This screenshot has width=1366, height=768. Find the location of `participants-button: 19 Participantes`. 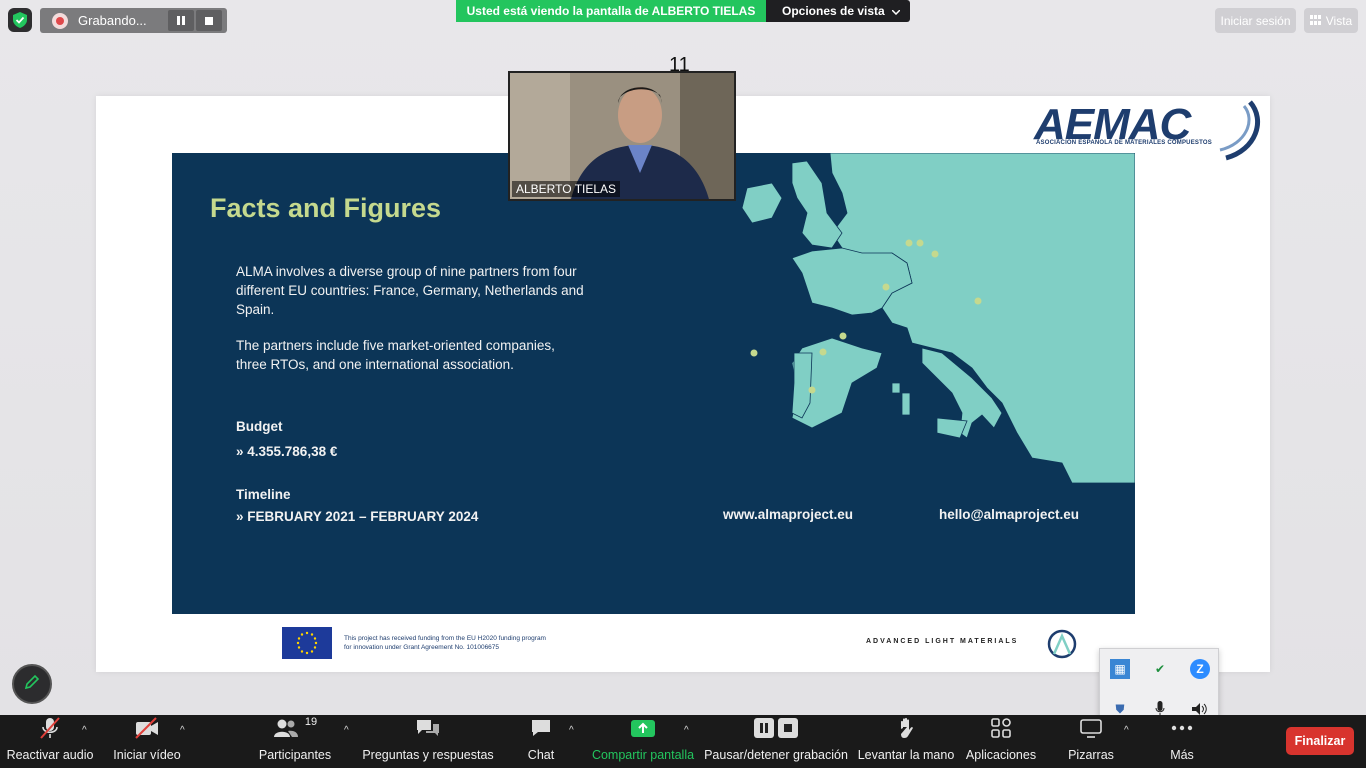

participants-button: 19 Participantes is located at coordinates (295, 741).